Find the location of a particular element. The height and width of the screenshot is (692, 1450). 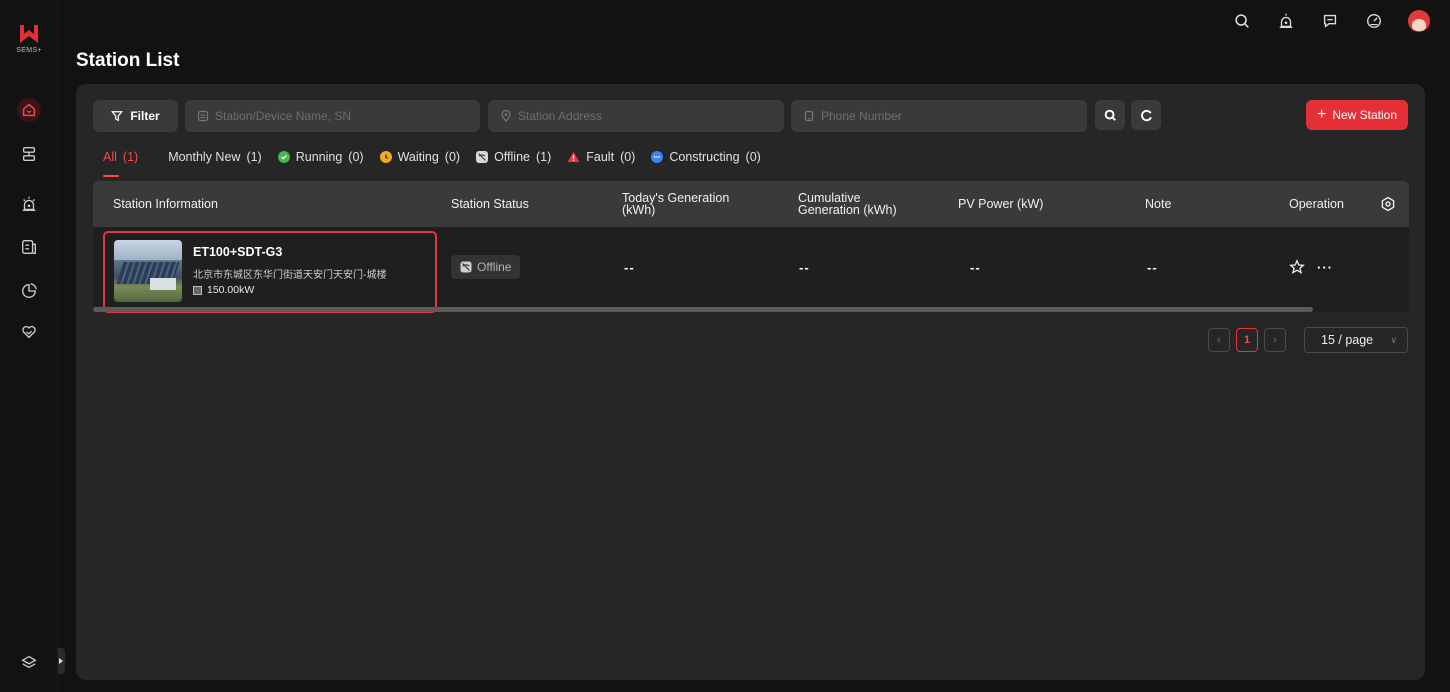

tab-waiting-count: (0) is located at coordinates (452, 157).